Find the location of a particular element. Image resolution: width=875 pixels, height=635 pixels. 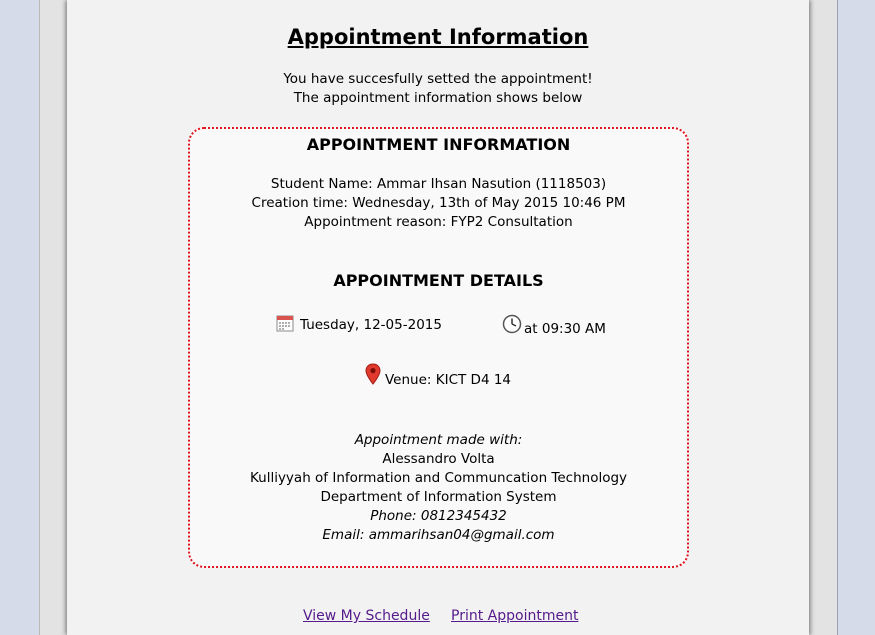

date-text: Tuesday, 12-05-2015 is located at coordinates (371, 325).